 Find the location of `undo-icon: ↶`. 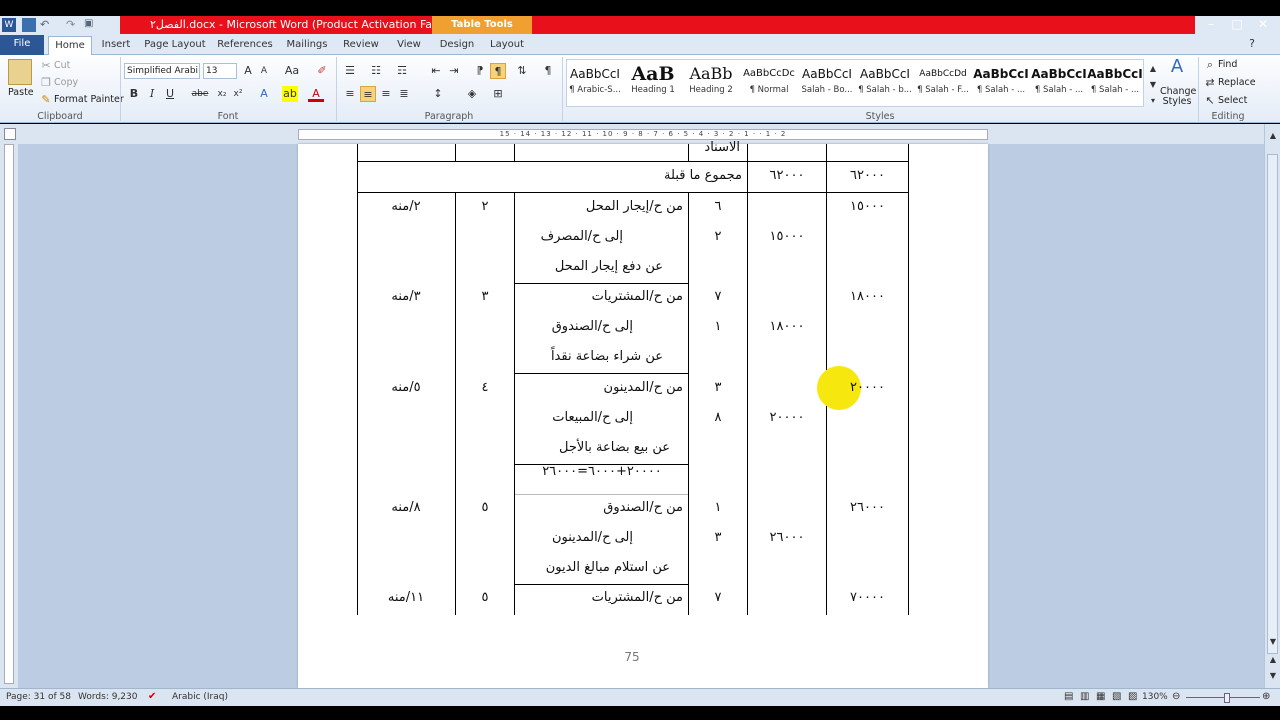

undo-icon: ↶ is located at coordinates (47, 25).